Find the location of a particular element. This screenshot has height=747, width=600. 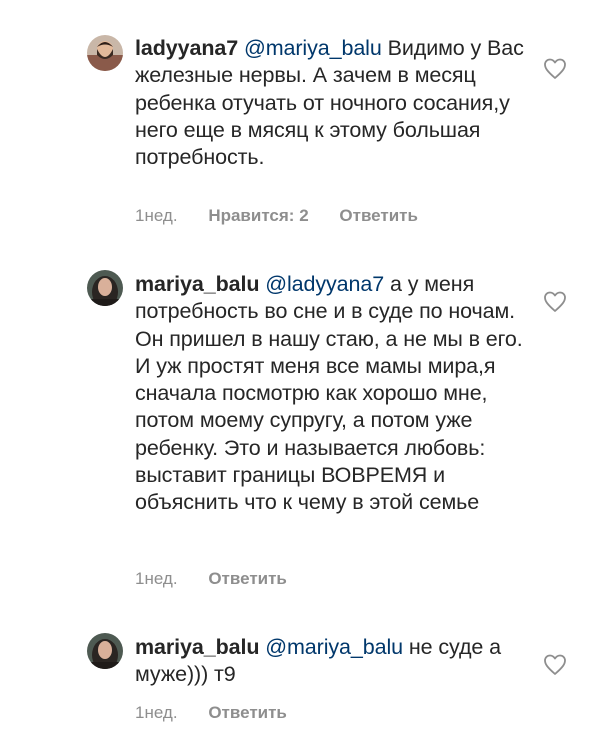

comment-mention: @mariya_balu is located at coordinates (334, 647).